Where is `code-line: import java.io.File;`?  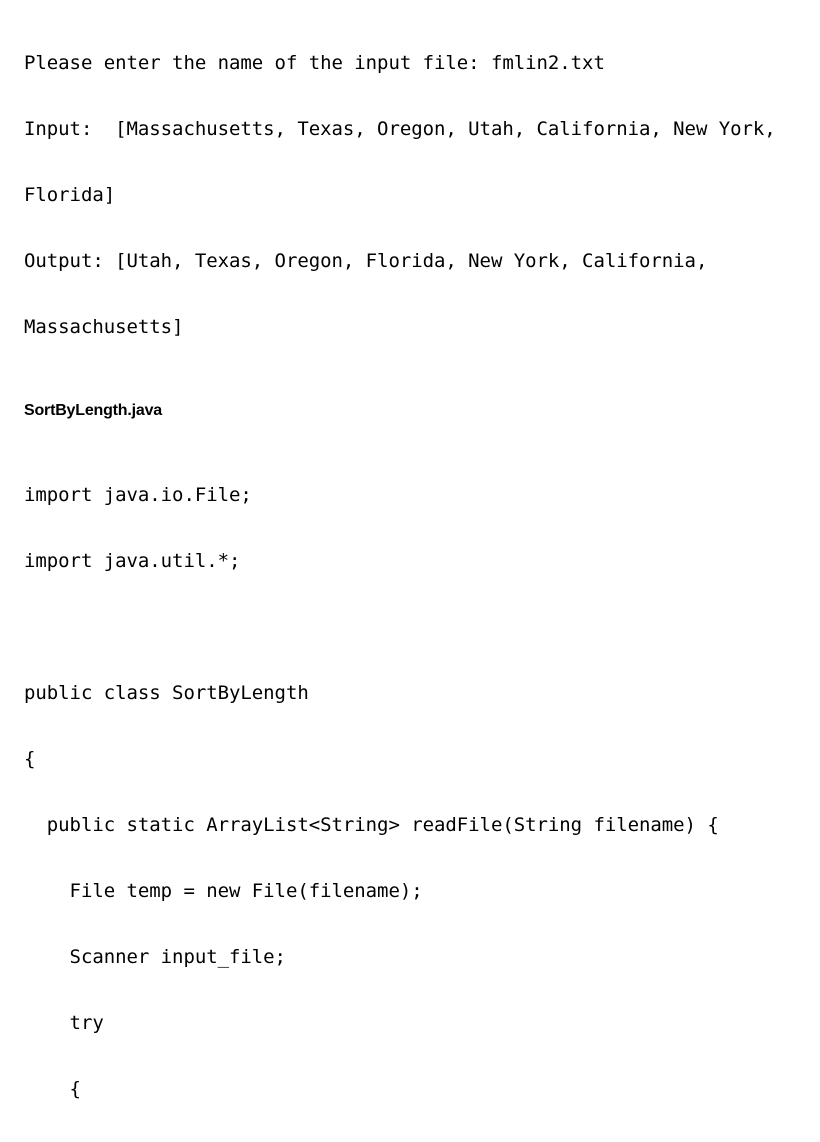
code-line: import java.io.File; is located at coordinates (138, 495).